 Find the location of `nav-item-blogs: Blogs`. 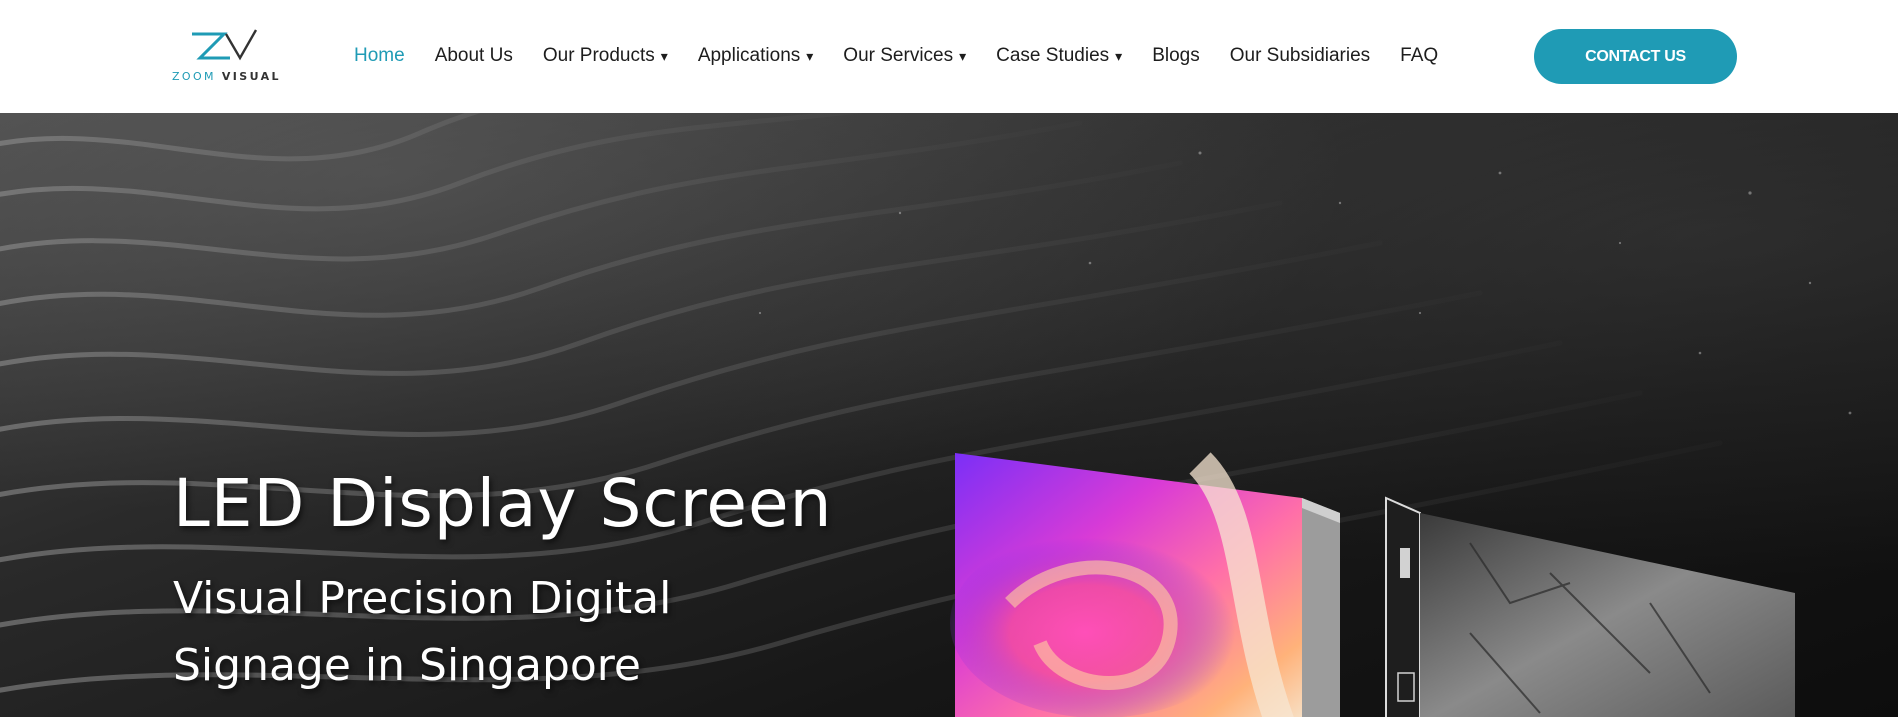

nav-item-blogs: Blogs is located at coordinates (1176, 56).